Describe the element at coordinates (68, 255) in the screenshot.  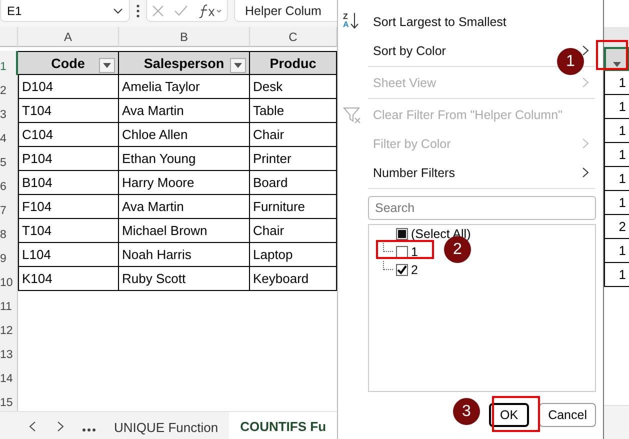
I see `table-cell: L104` at that location.